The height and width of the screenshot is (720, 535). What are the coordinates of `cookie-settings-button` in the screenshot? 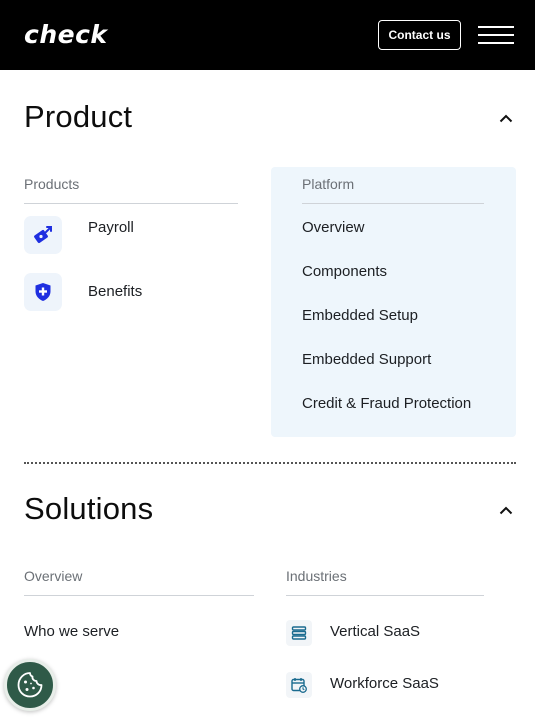 It's located at (30, 685).